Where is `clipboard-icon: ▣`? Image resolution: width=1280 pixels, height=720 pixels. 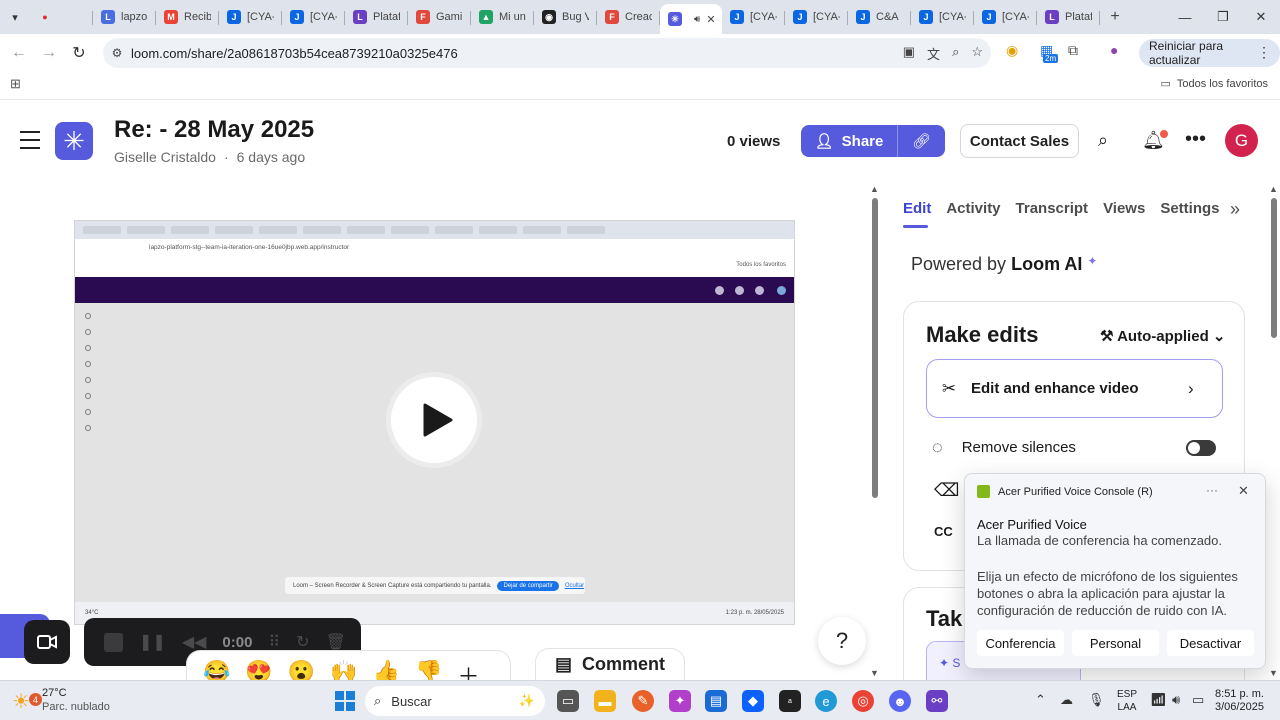
clipboard-icon: ▣ is located at coordinates (909, 53).